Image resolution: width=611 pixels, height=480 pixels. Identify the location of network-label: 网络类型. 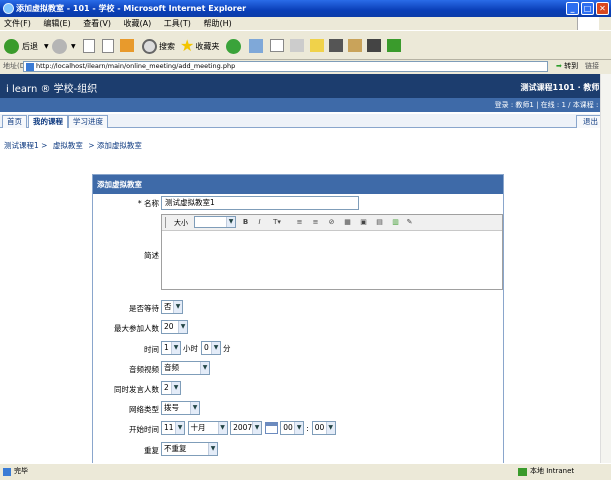
(144, 409).